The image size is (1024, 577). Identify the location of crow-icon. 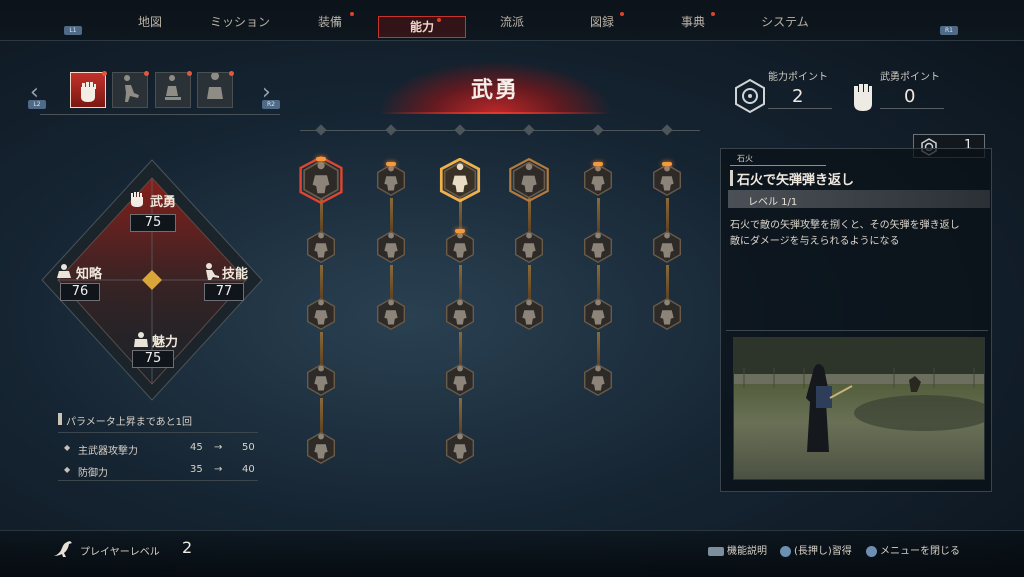
(63, 549).